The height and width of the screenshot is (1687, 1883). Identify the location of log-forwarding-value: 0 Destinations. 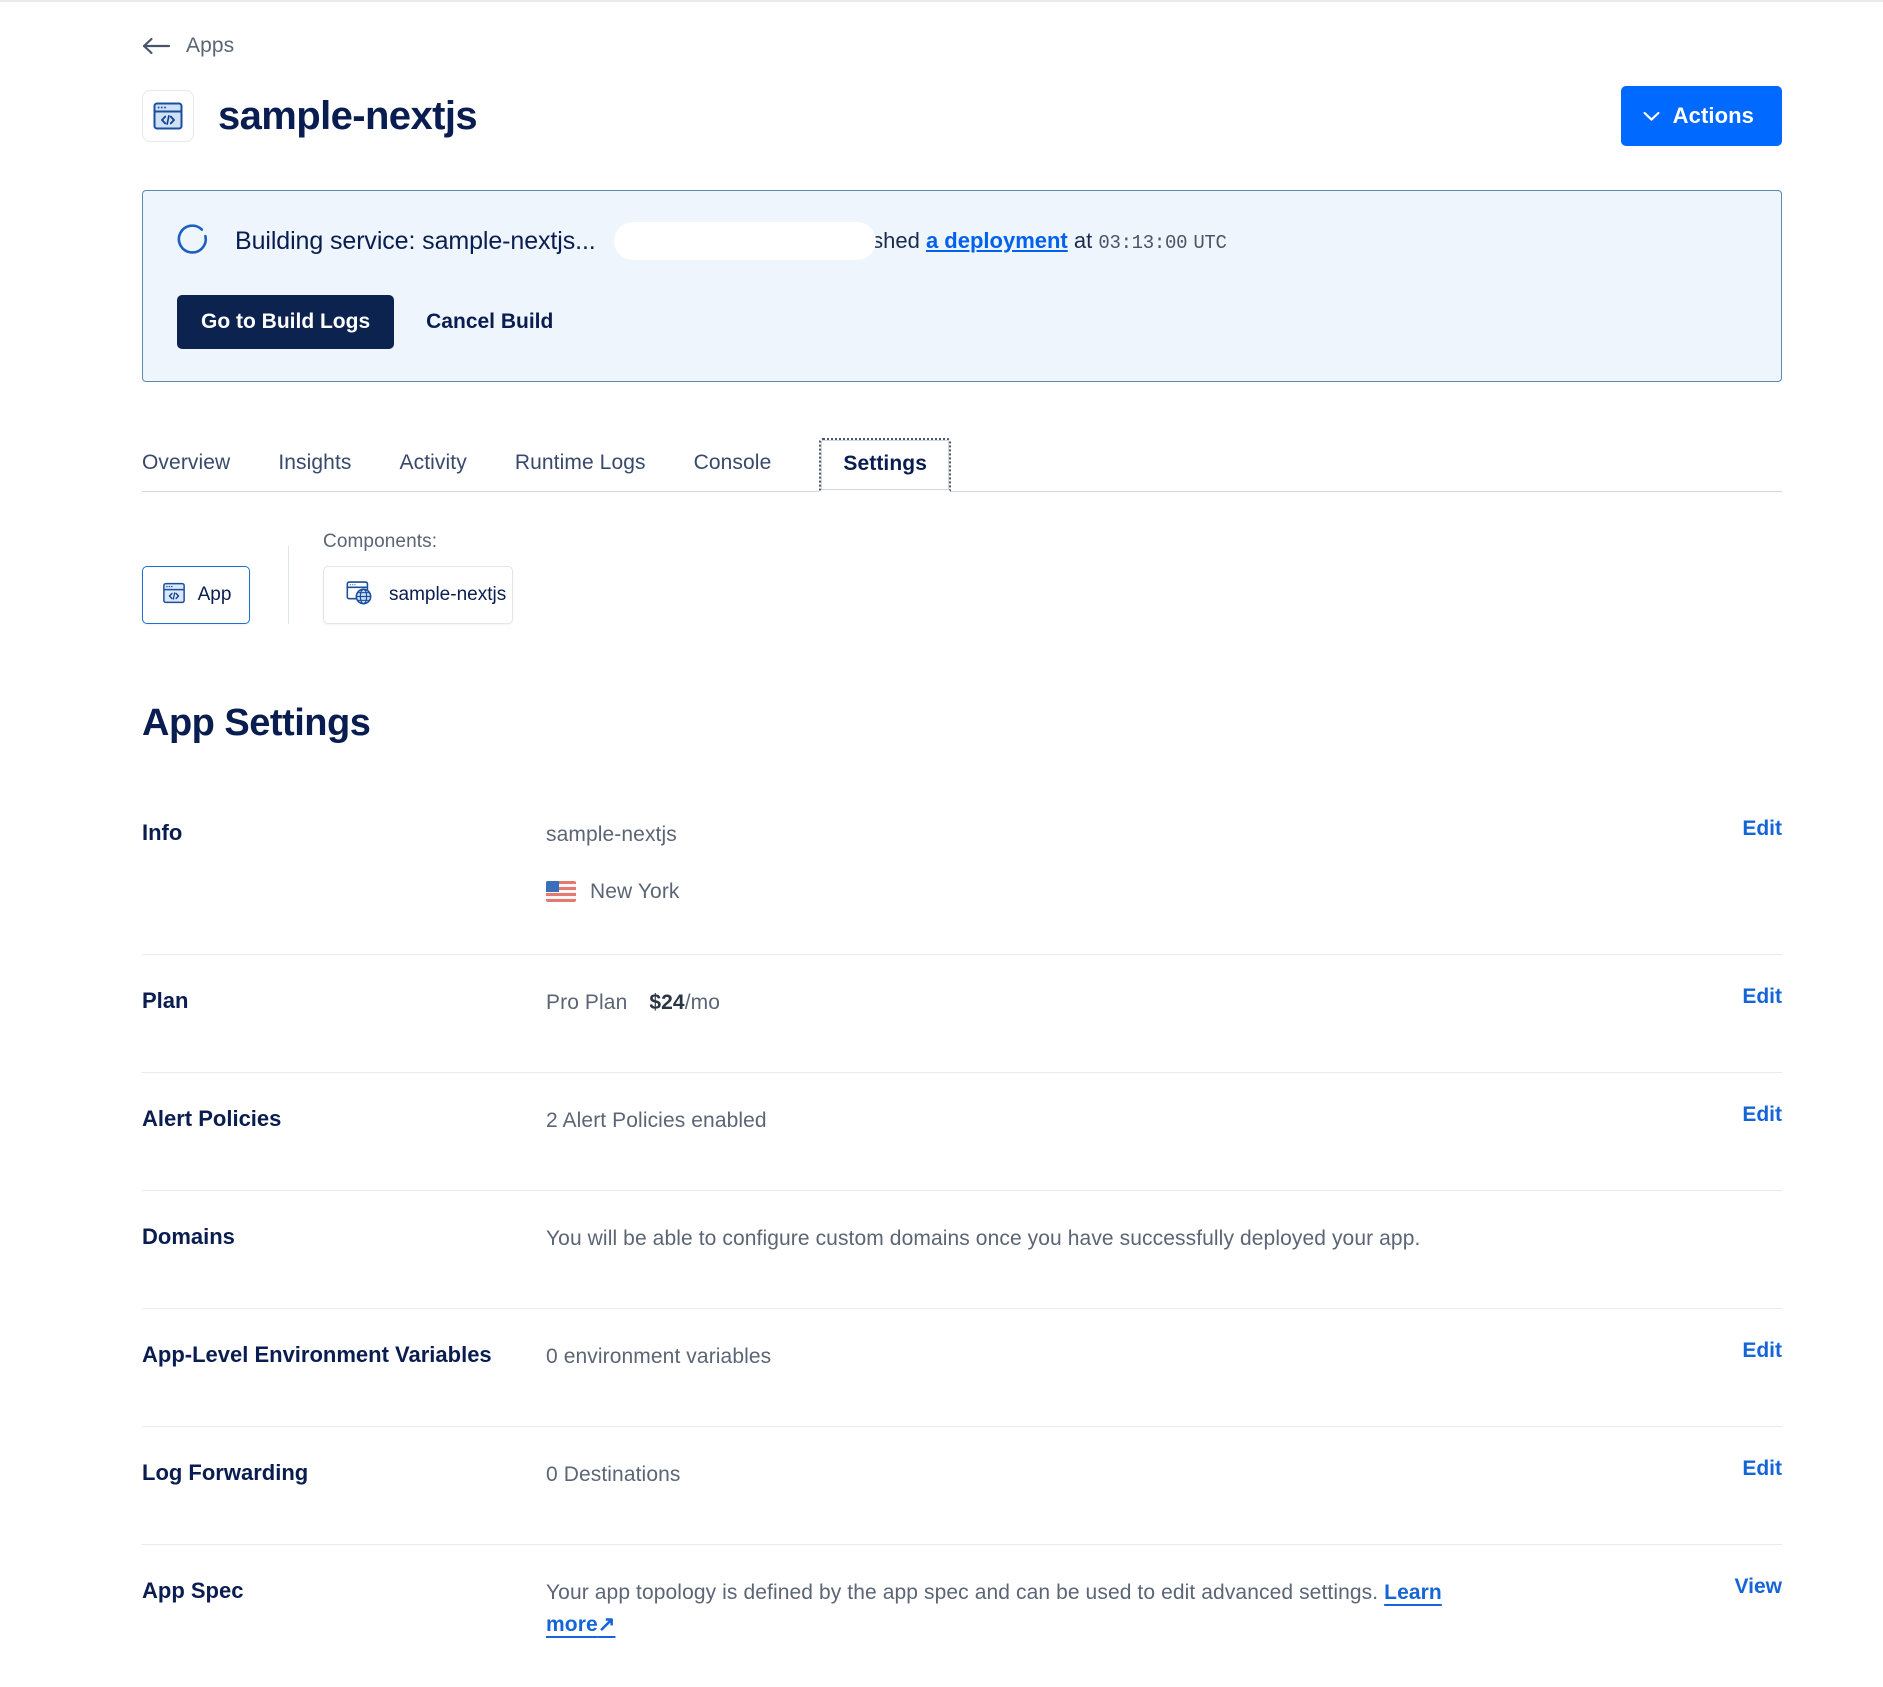
(613, 1474).